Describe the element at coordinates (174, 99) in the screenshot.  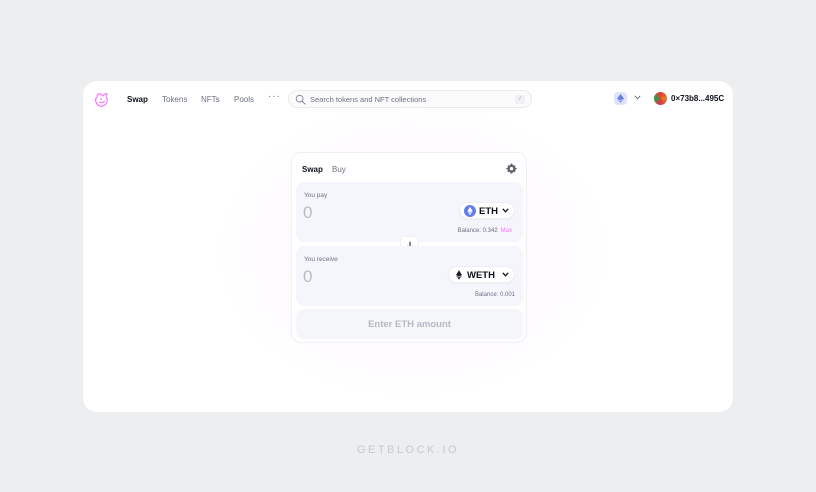
I see `nav-tokens-link: Tokens` at that location.